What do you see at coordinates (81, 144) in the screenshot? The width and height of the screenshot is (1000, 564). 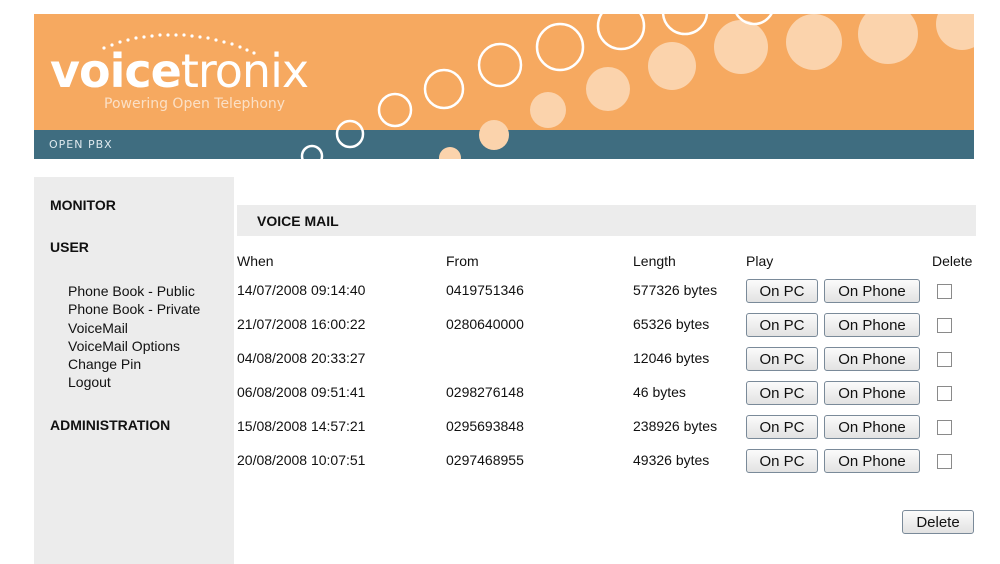 I see `product-label: OPEN PBX` at bounding box center [81, 144].